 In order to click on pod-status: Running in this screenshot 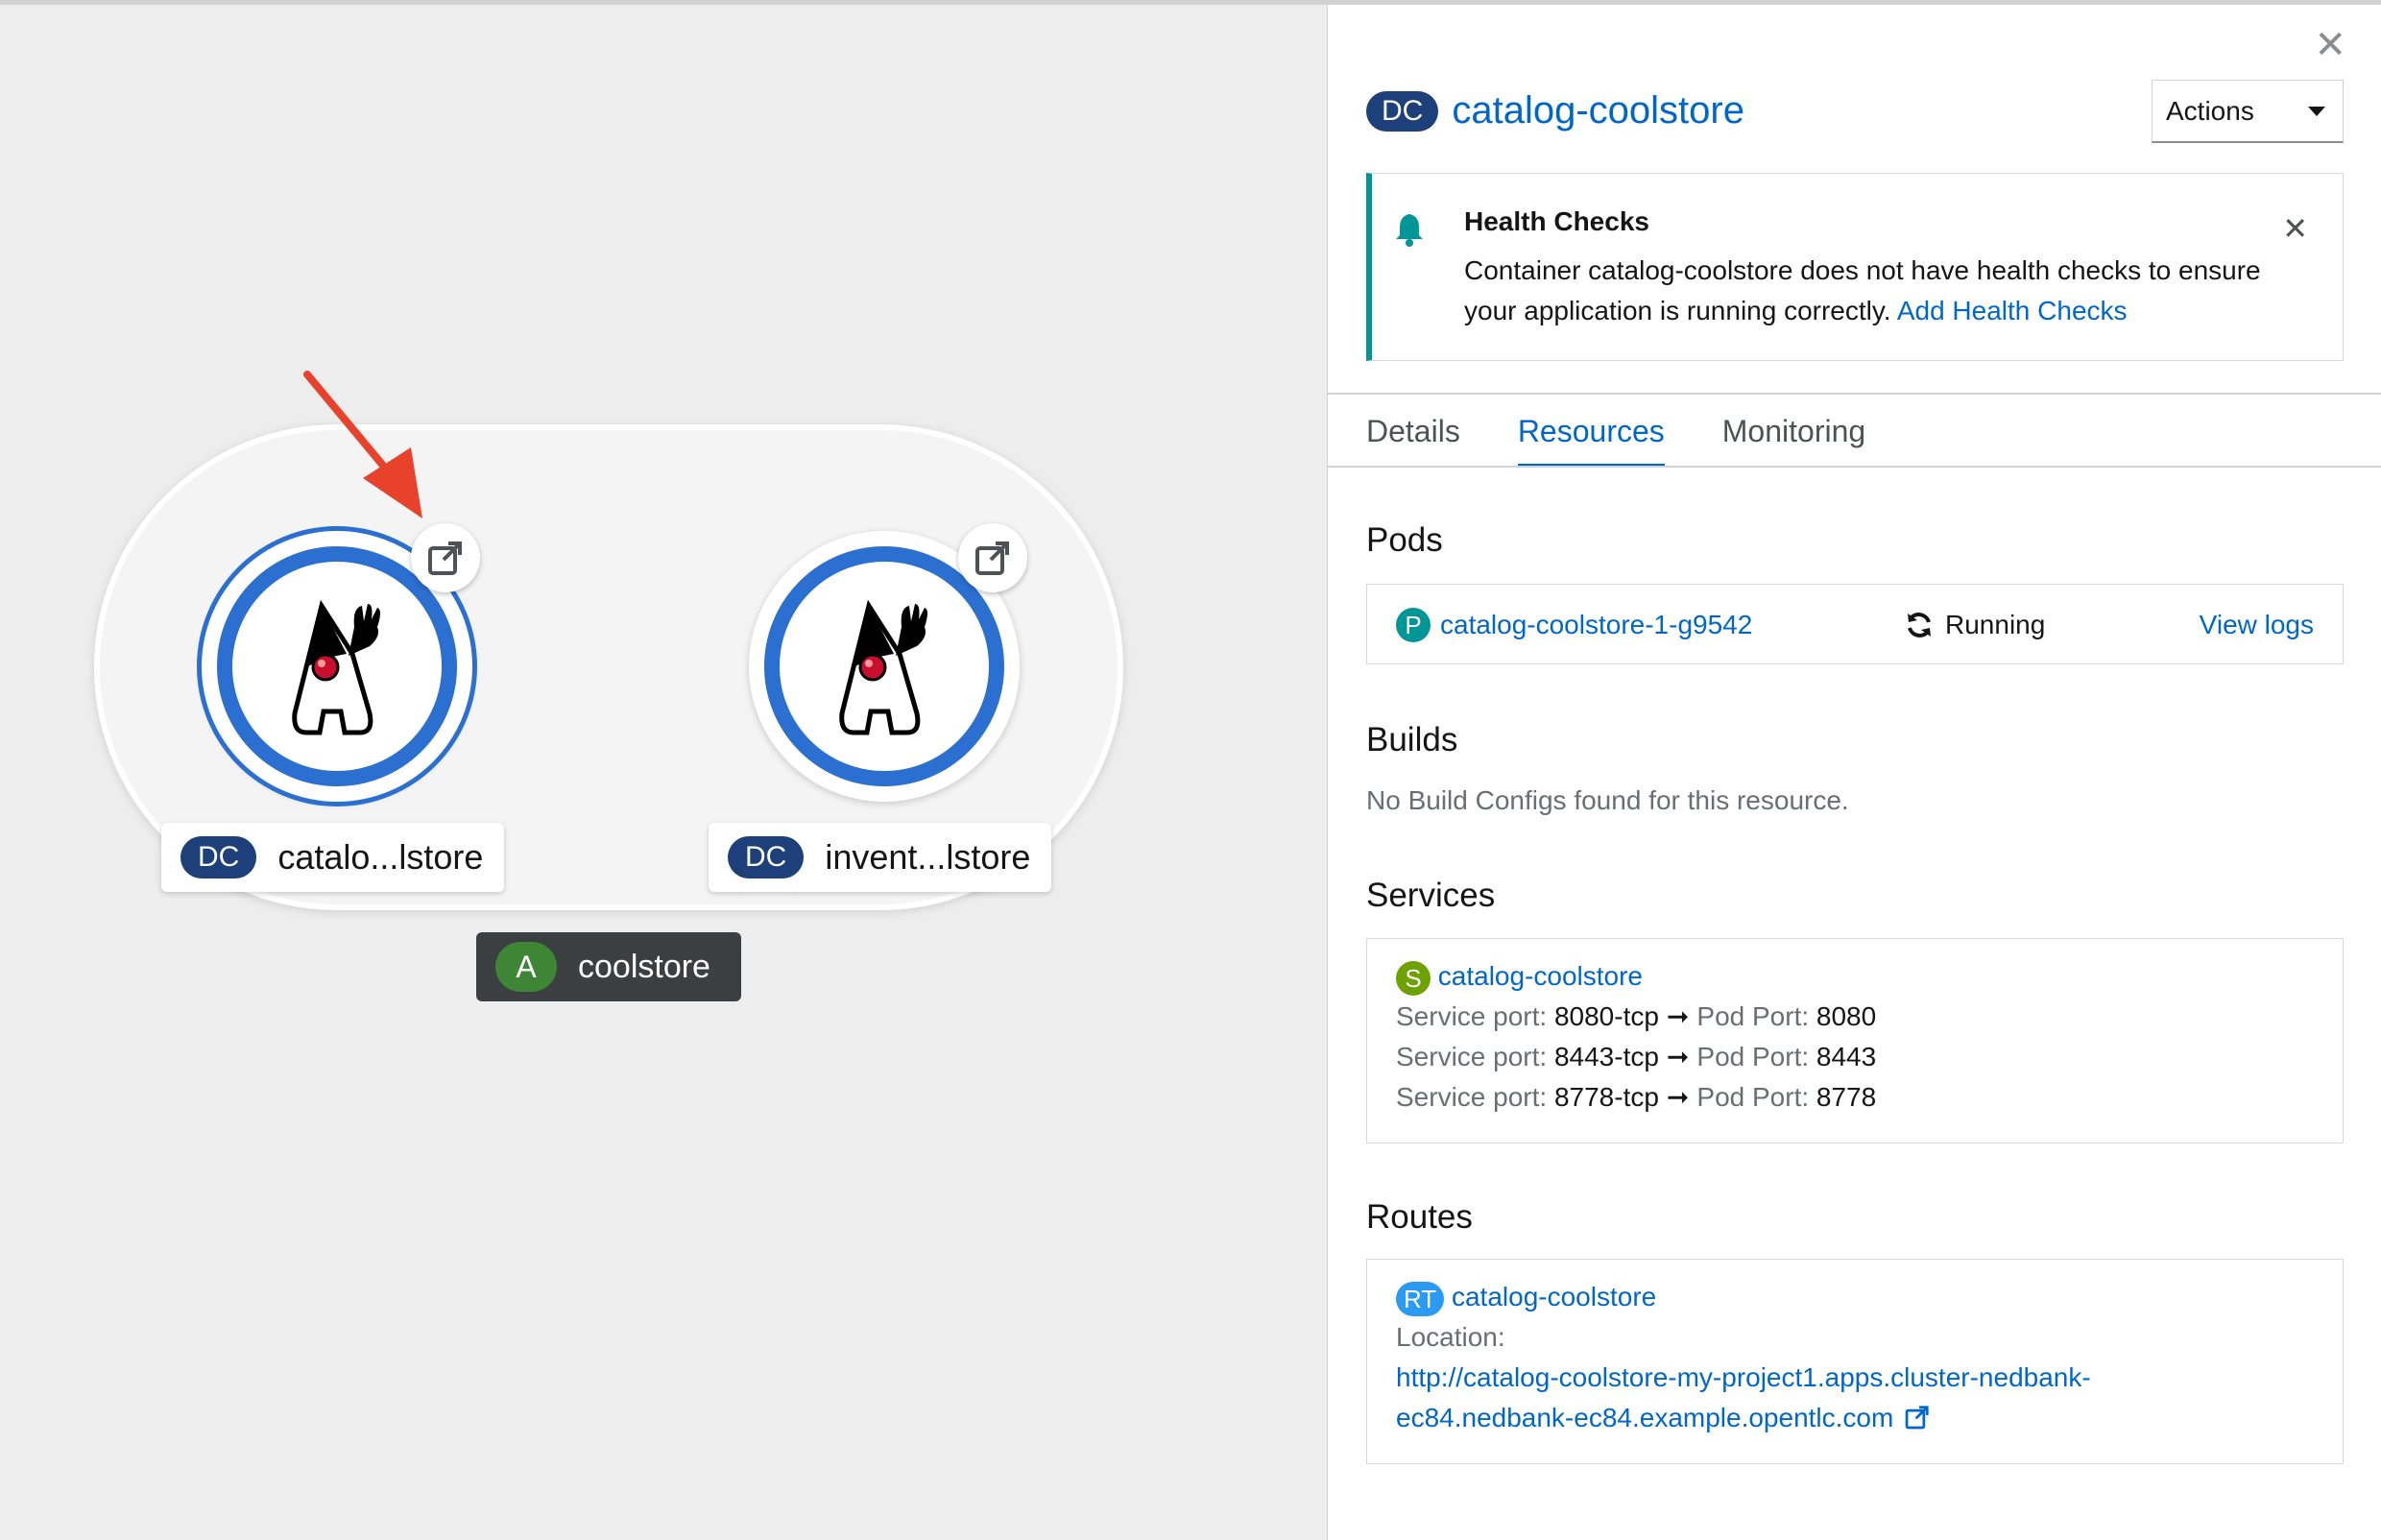, I will do `click(1975, 625)`.